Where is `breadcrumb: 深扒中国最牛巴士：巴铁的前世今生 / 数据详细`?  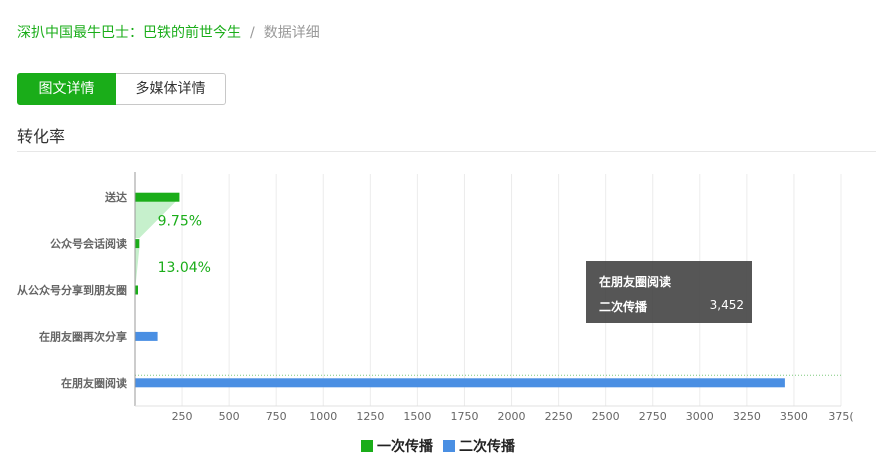
breadcrumb: 深扒中国最牛巴士：巴铁的前世今生 / 数据详细 is located at coordinates (168, 32).